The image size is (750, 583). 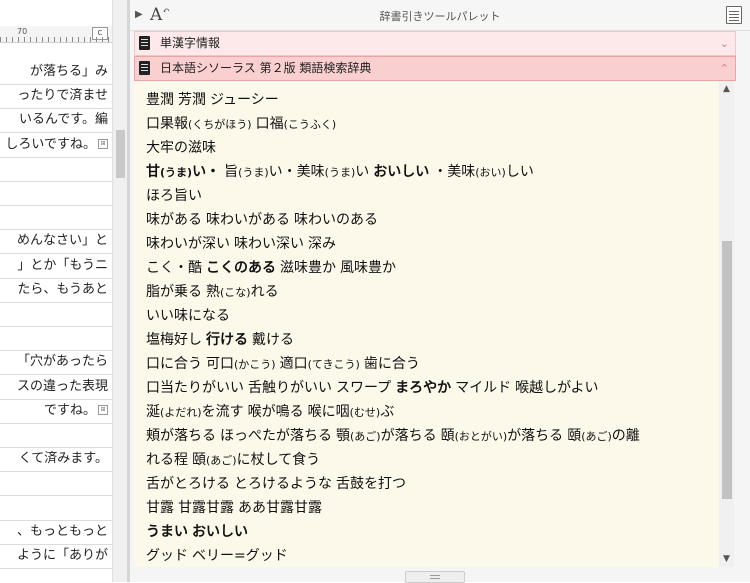 What do you see at coordinates (392, 364) in the screenshot?
I see `synonym-word: 歯に合う` at bounding box center [392, 364].